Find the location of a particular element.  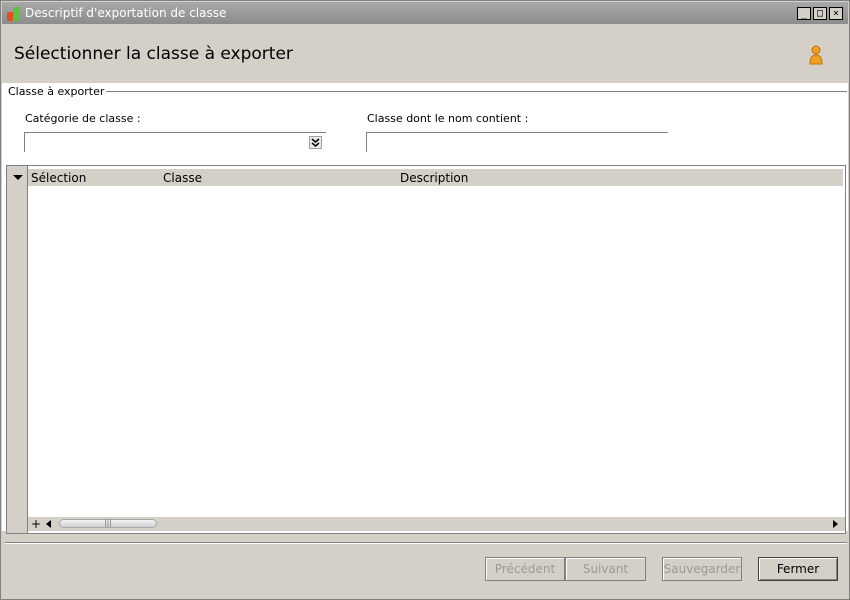

page-header: Sélectionner la classe à exporter is located at coordinates (425, 53).